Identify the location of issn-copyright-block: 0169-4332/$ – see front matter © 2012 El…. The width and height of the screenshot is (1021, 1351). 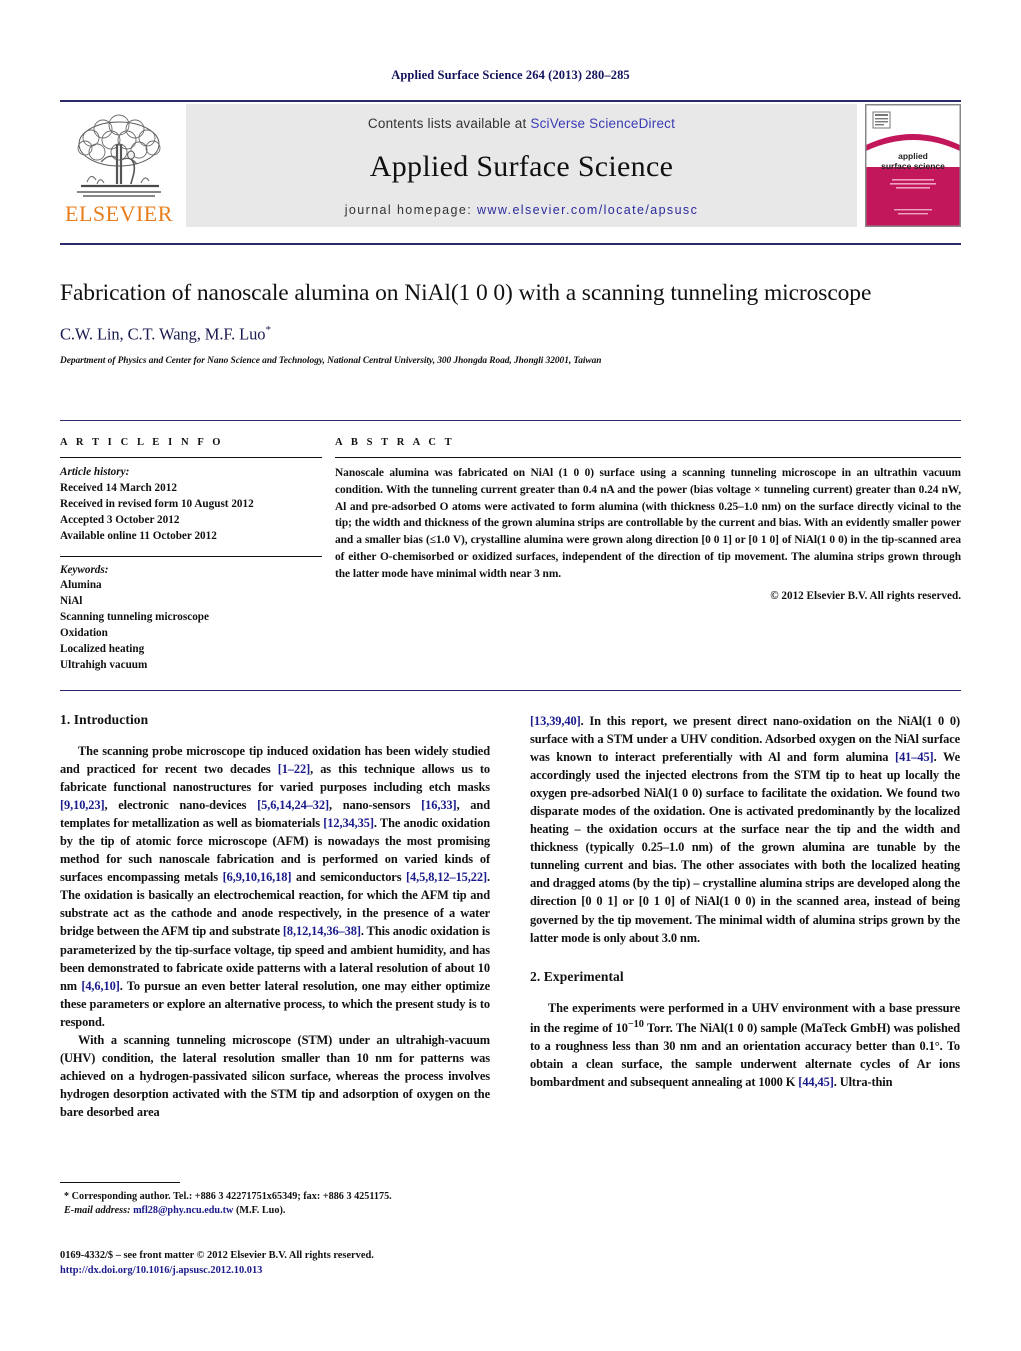
(295, 1263).